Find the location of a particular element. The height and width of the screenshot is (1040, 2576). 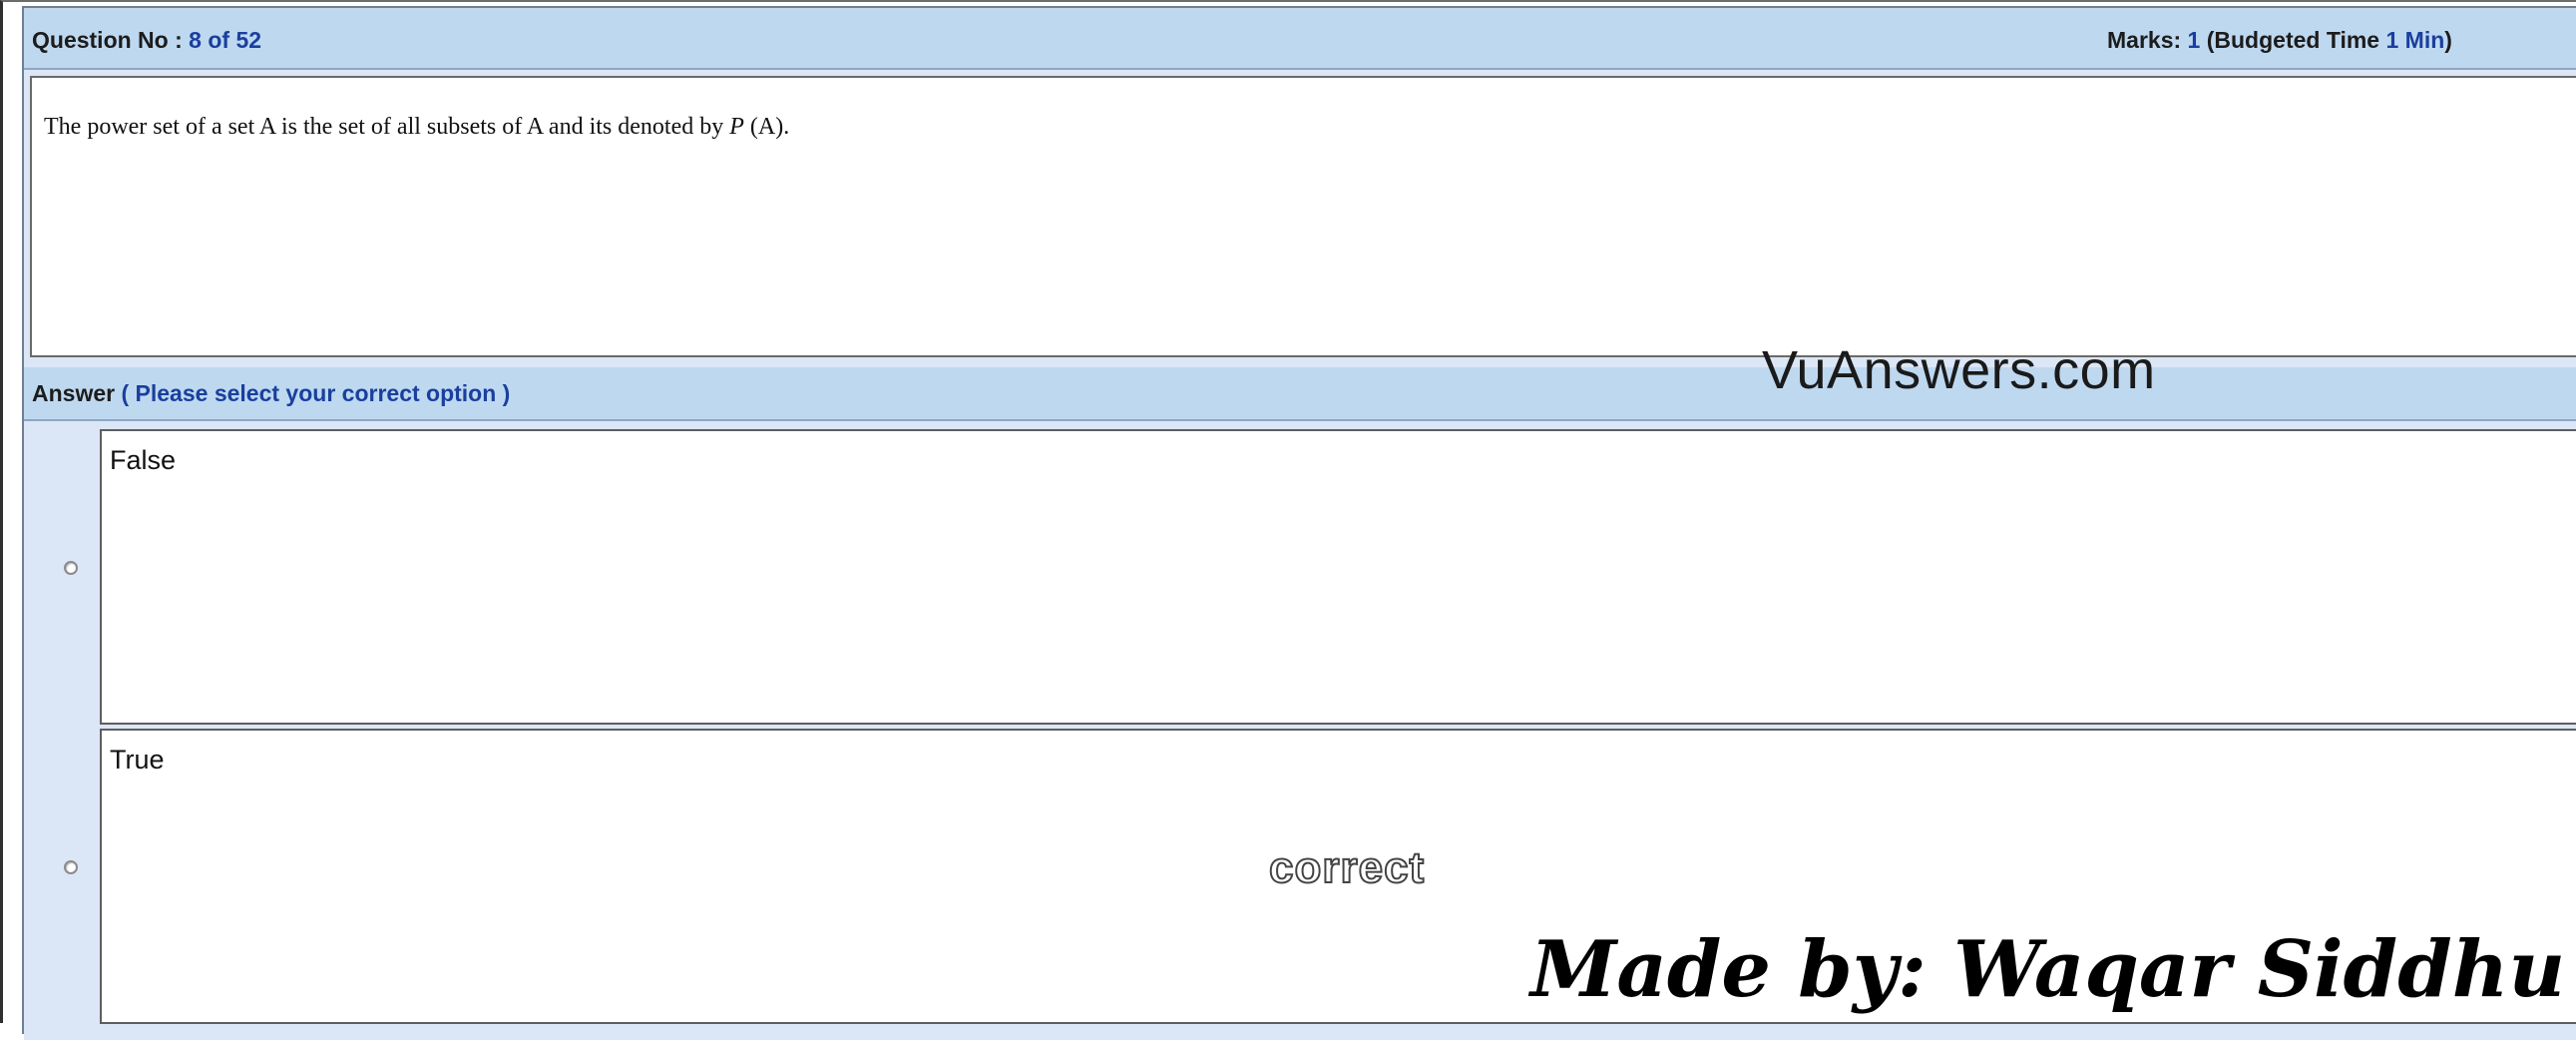

answer-hint: ( Please select your correct option ) is located at coordinates (313, 393).